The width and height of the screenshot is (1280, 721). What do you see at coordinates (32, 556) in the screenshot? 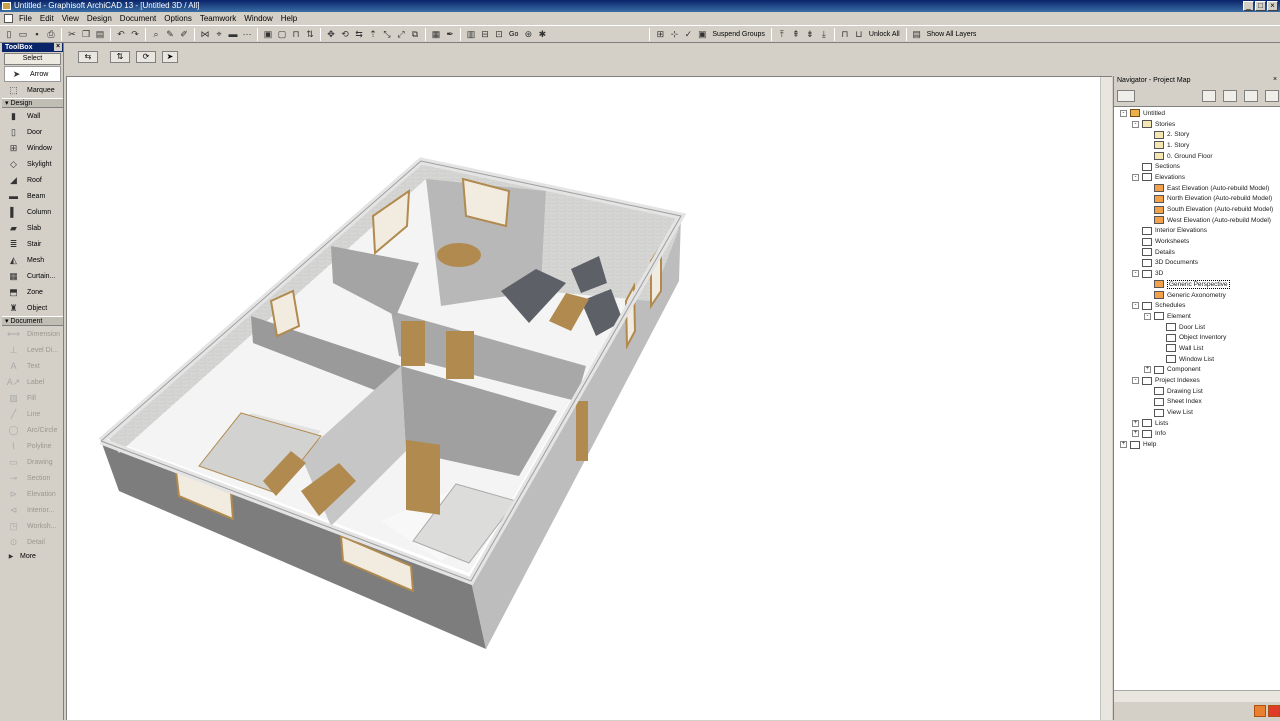
I see `tool-more: ▶ More` at bounding box center [32, 556].